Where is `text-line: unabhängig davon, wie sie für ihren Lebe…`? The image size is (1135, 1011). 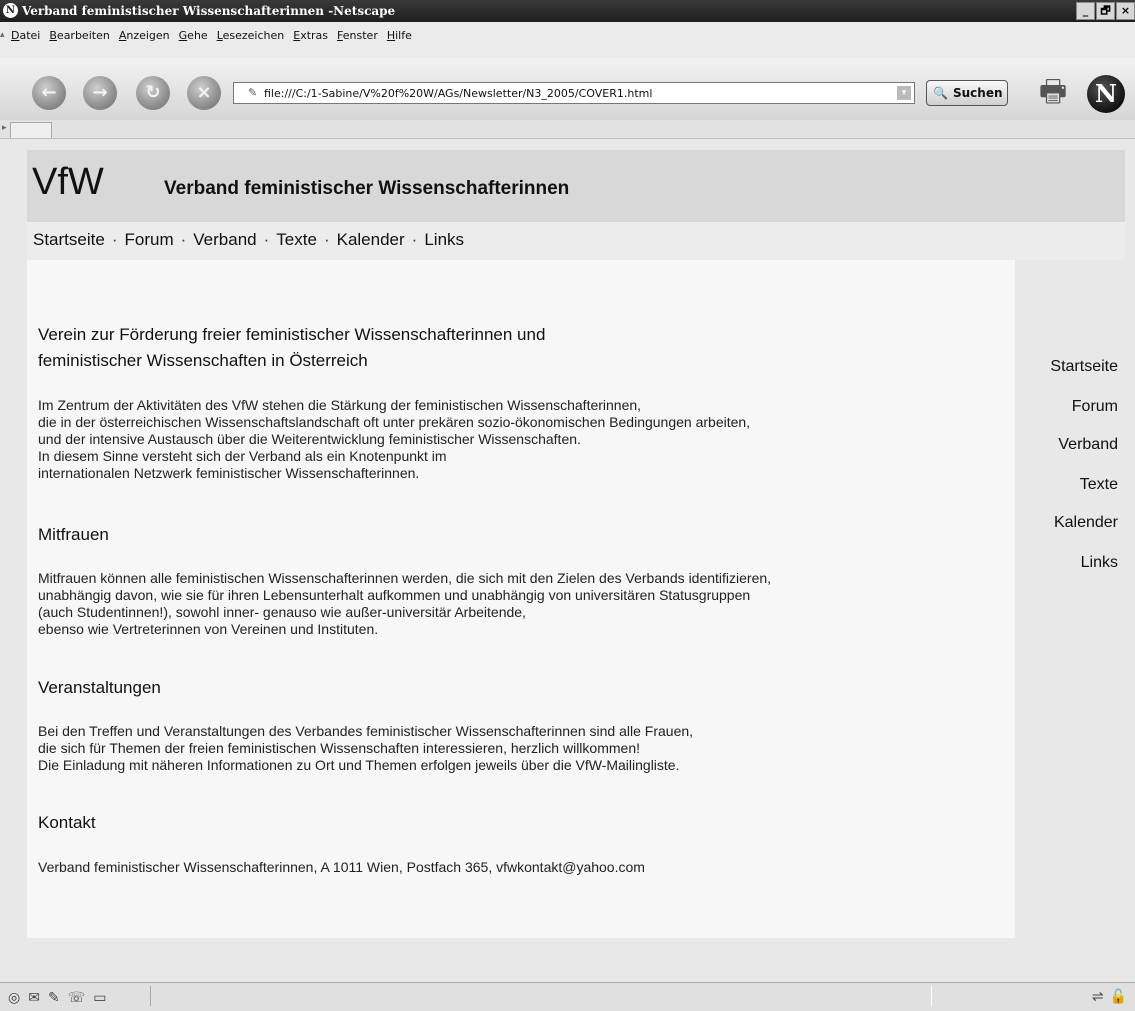 text-line: unabhängig davon, wie sie für ihren Lebe… is located at coordinates (394, 595).